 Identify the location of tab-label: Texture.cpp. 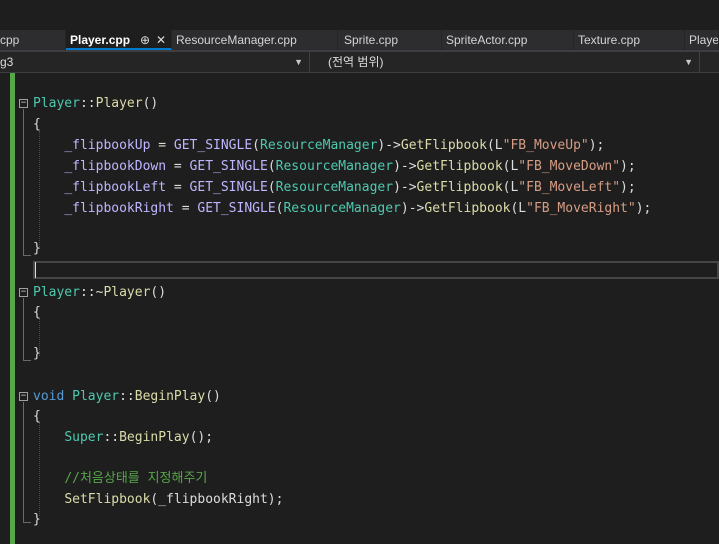
(609, 40).